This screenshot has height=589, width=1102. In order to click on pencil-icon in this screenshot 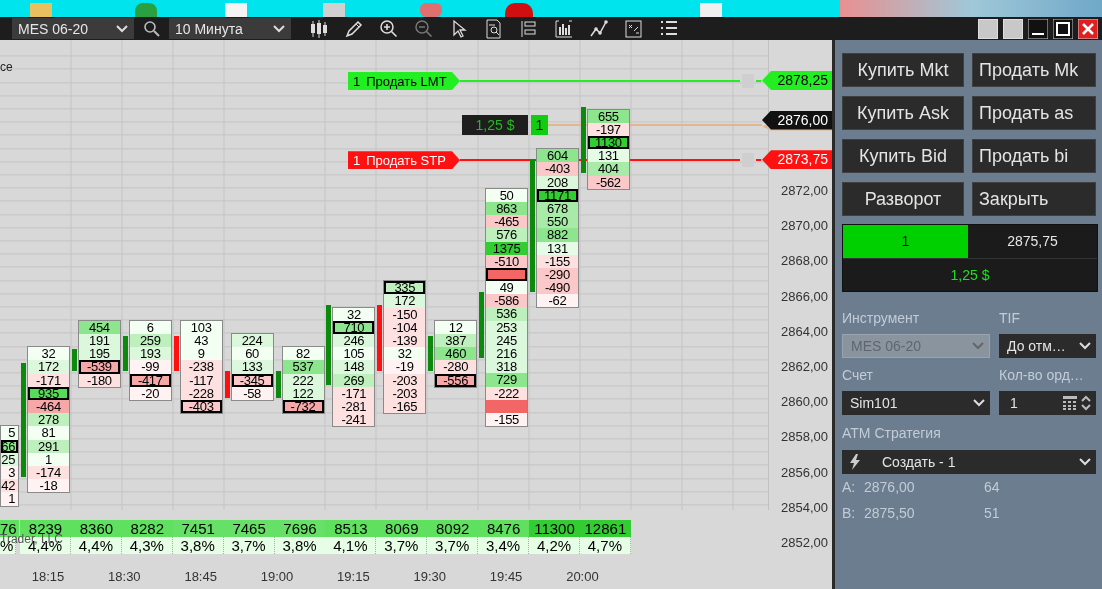, I will do `click(354, 28)`.